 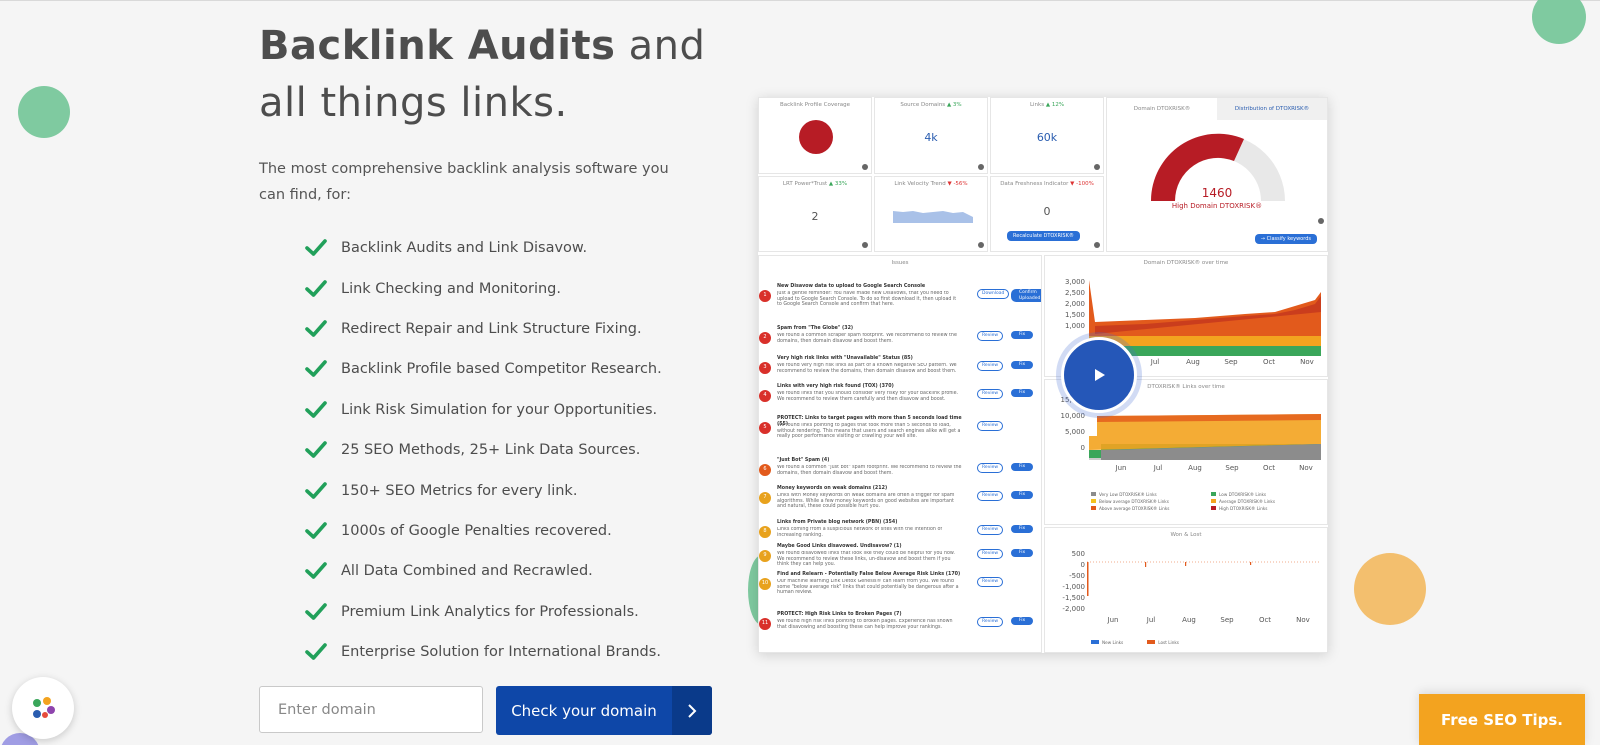 What do you see at coordinates (1075, 432) in the screenshot?
I see `y-tick-label: 5,000` at bounding box center [1075, 432].